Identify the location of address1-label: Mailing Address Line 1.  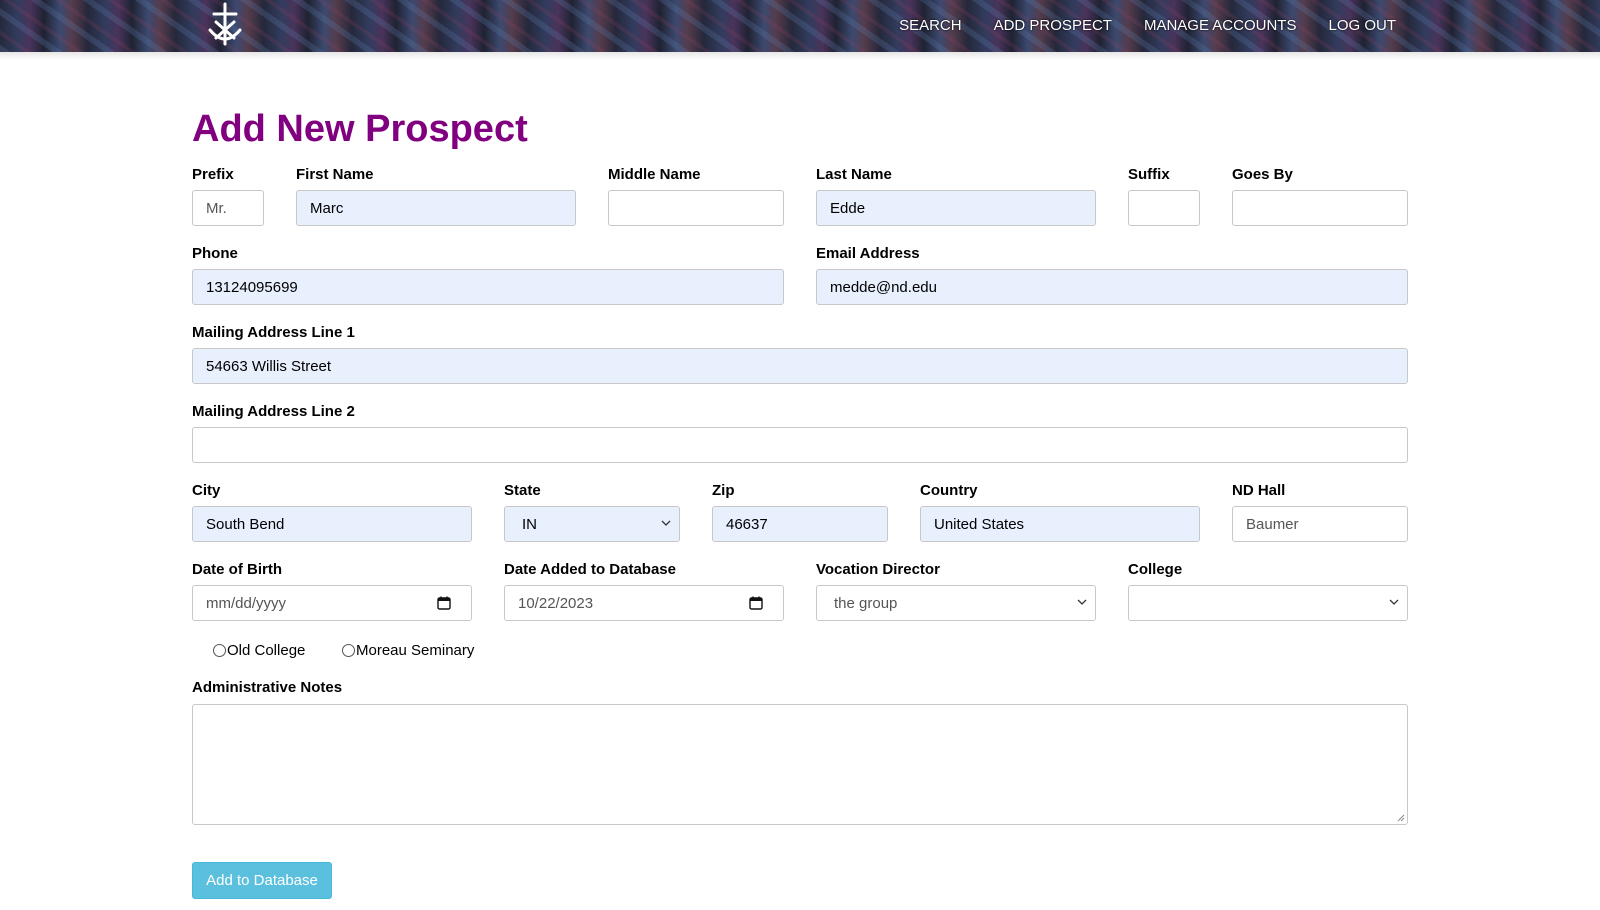
(273, 332).